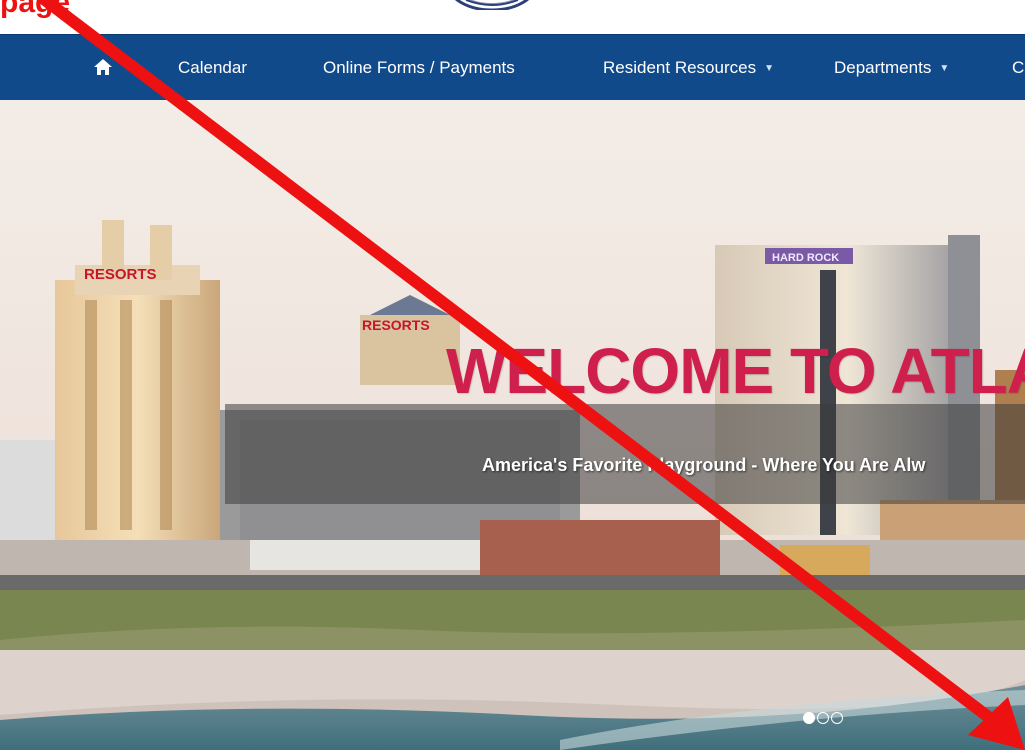  I want to click on carousel-indicators, so click(824, 719).